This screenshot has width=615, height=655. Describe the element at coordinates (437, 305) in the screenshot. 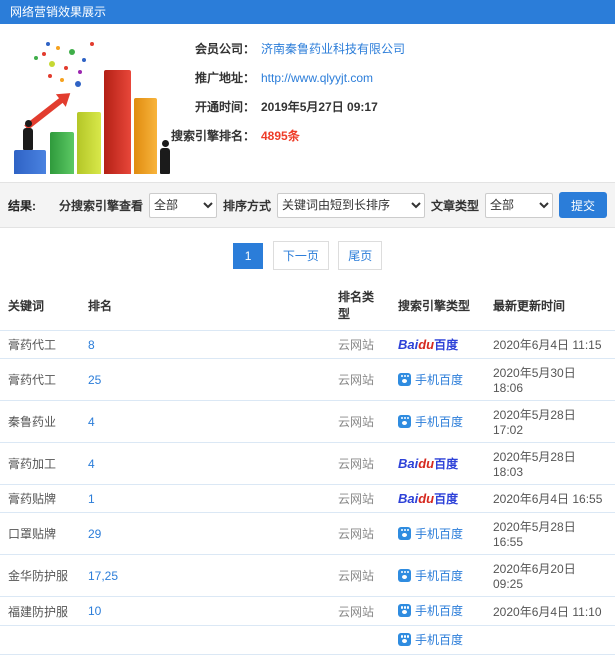

I see `col-header-engine-type: 搜索引擎类型` at that location.